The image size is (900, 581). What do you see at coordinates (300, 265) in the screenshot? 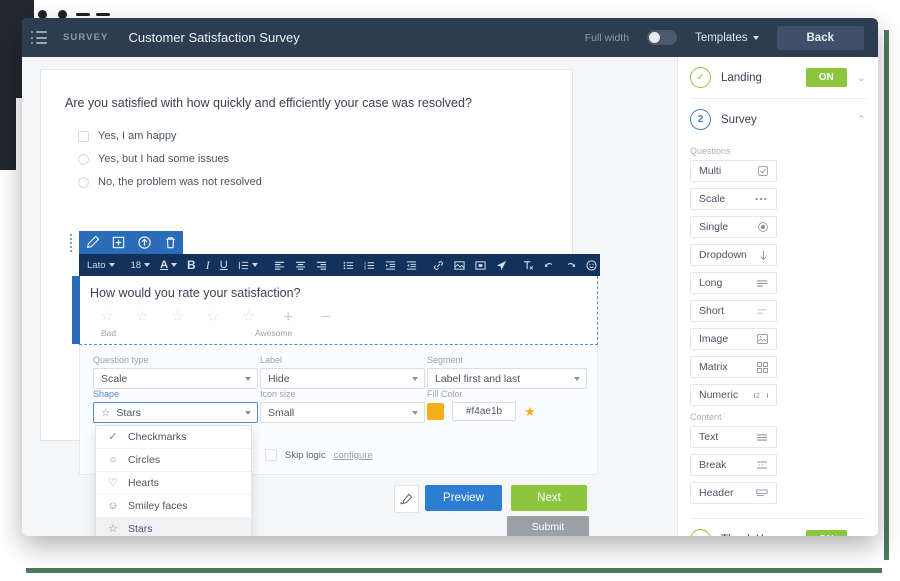
I see `align-center-icon` at bounding box center [300, 265].